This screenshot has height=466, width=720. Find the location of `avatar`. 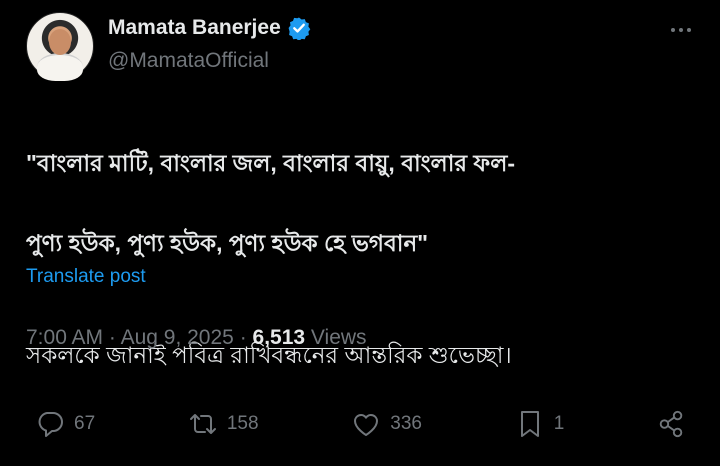

avatar is located at coordinates (60, 46).